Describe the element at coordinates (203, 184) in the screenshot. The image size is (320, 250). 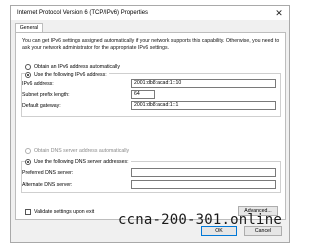
I see `alternate-dns-input` at that location.